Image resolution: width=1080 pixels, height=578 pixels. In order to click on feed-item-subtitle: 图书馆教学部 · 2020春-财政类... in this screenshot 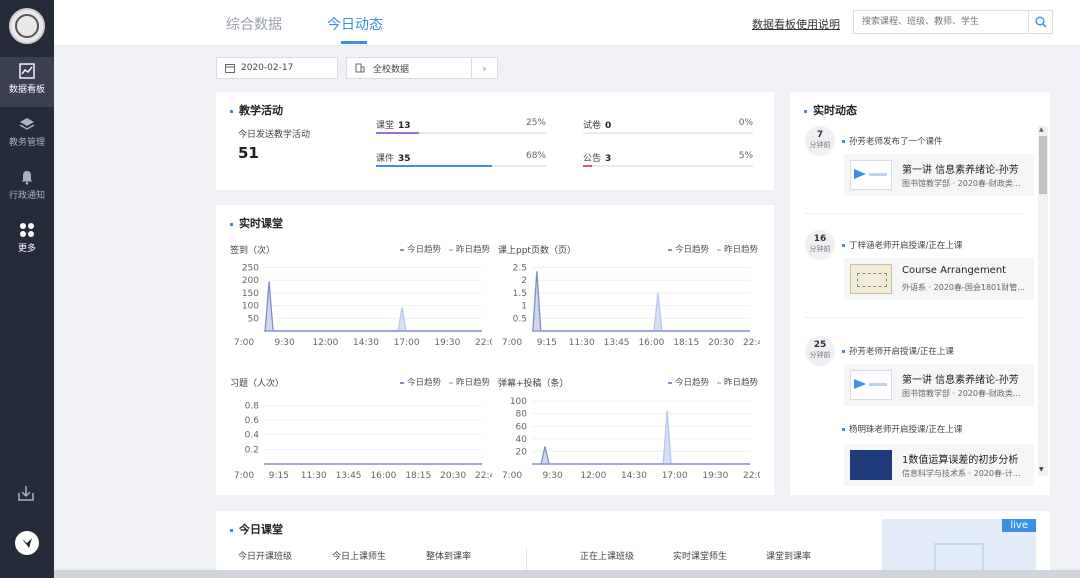, I will do `click(961, 183)`.